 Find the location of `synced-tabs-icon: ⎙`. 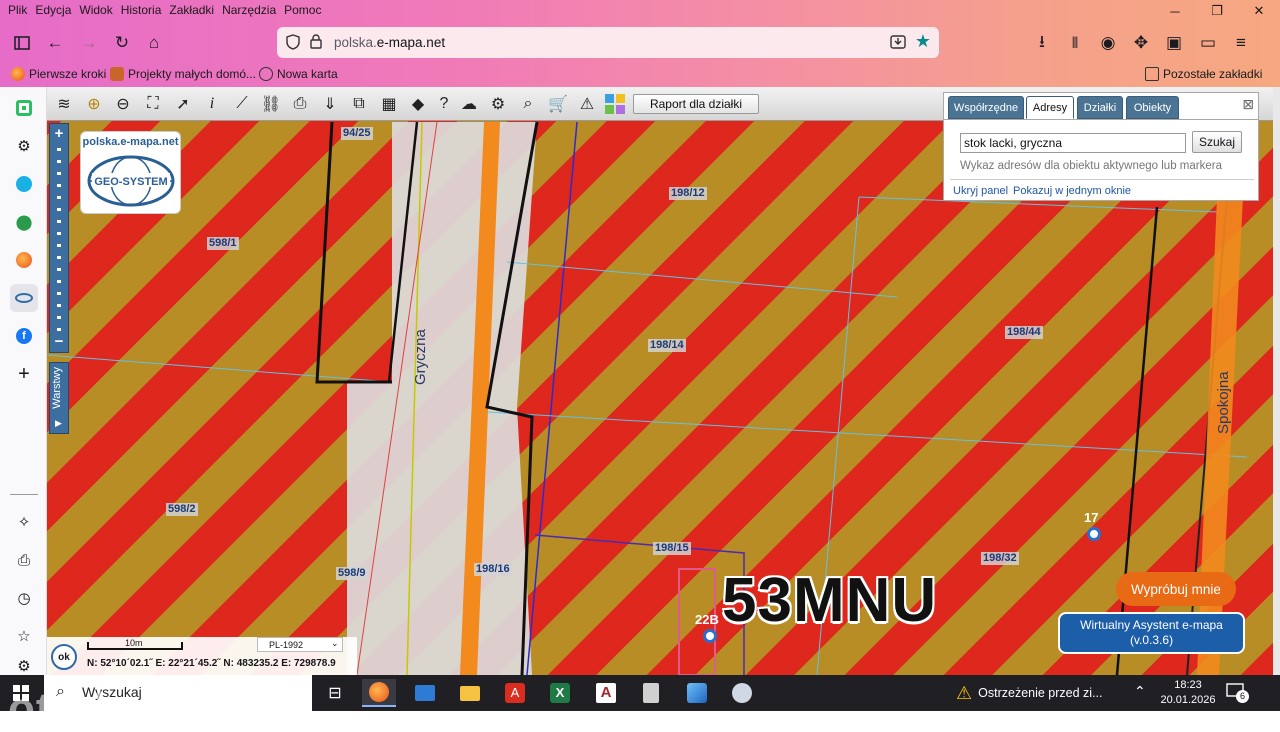

synced-tabs-icon: ⎙ is located at coordinates (24, 560).